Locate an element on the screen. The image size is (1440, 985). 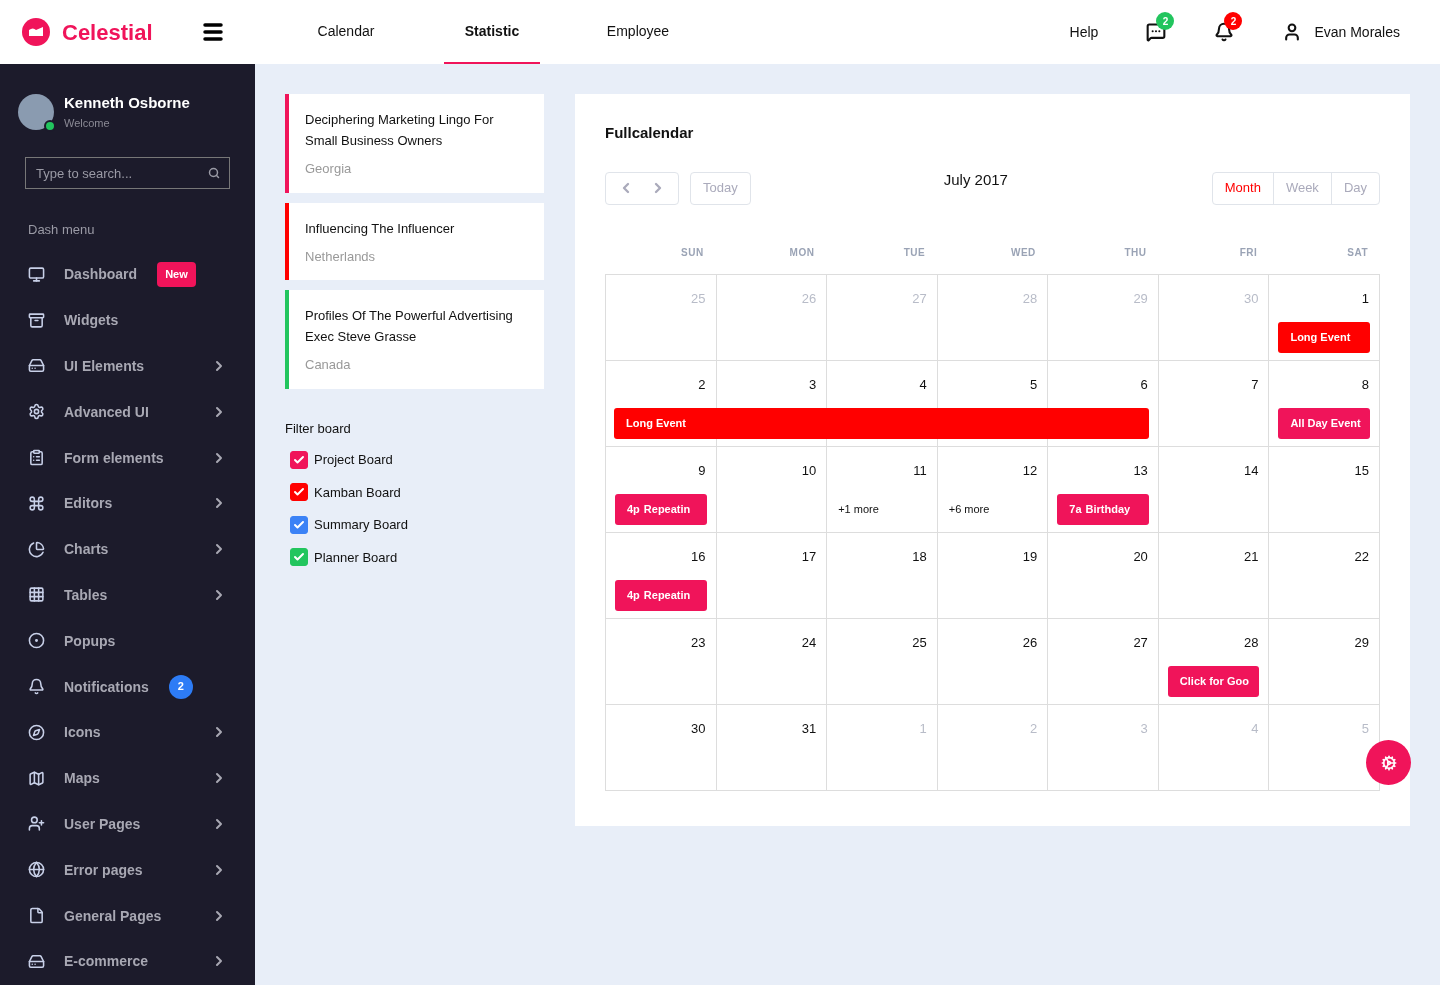
day-cell: 31 is located at coordinates (772, 747).